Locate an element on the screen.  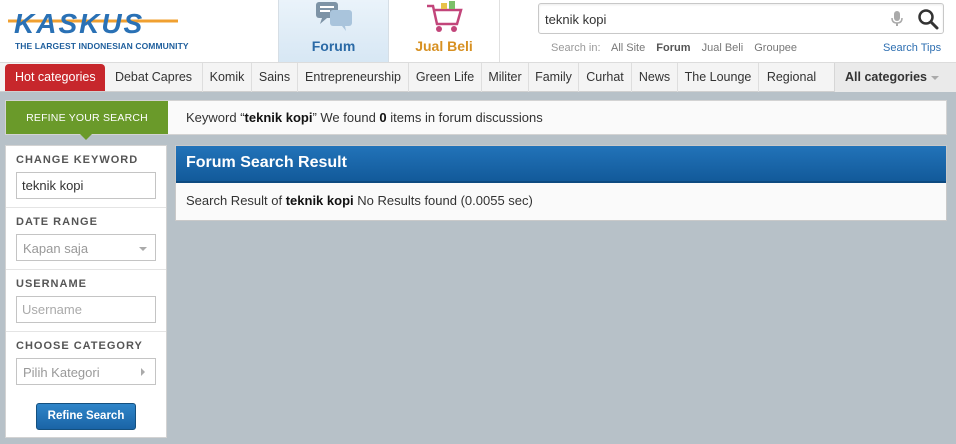
all-categories-label: All categories is located at coordinates (886, 77).